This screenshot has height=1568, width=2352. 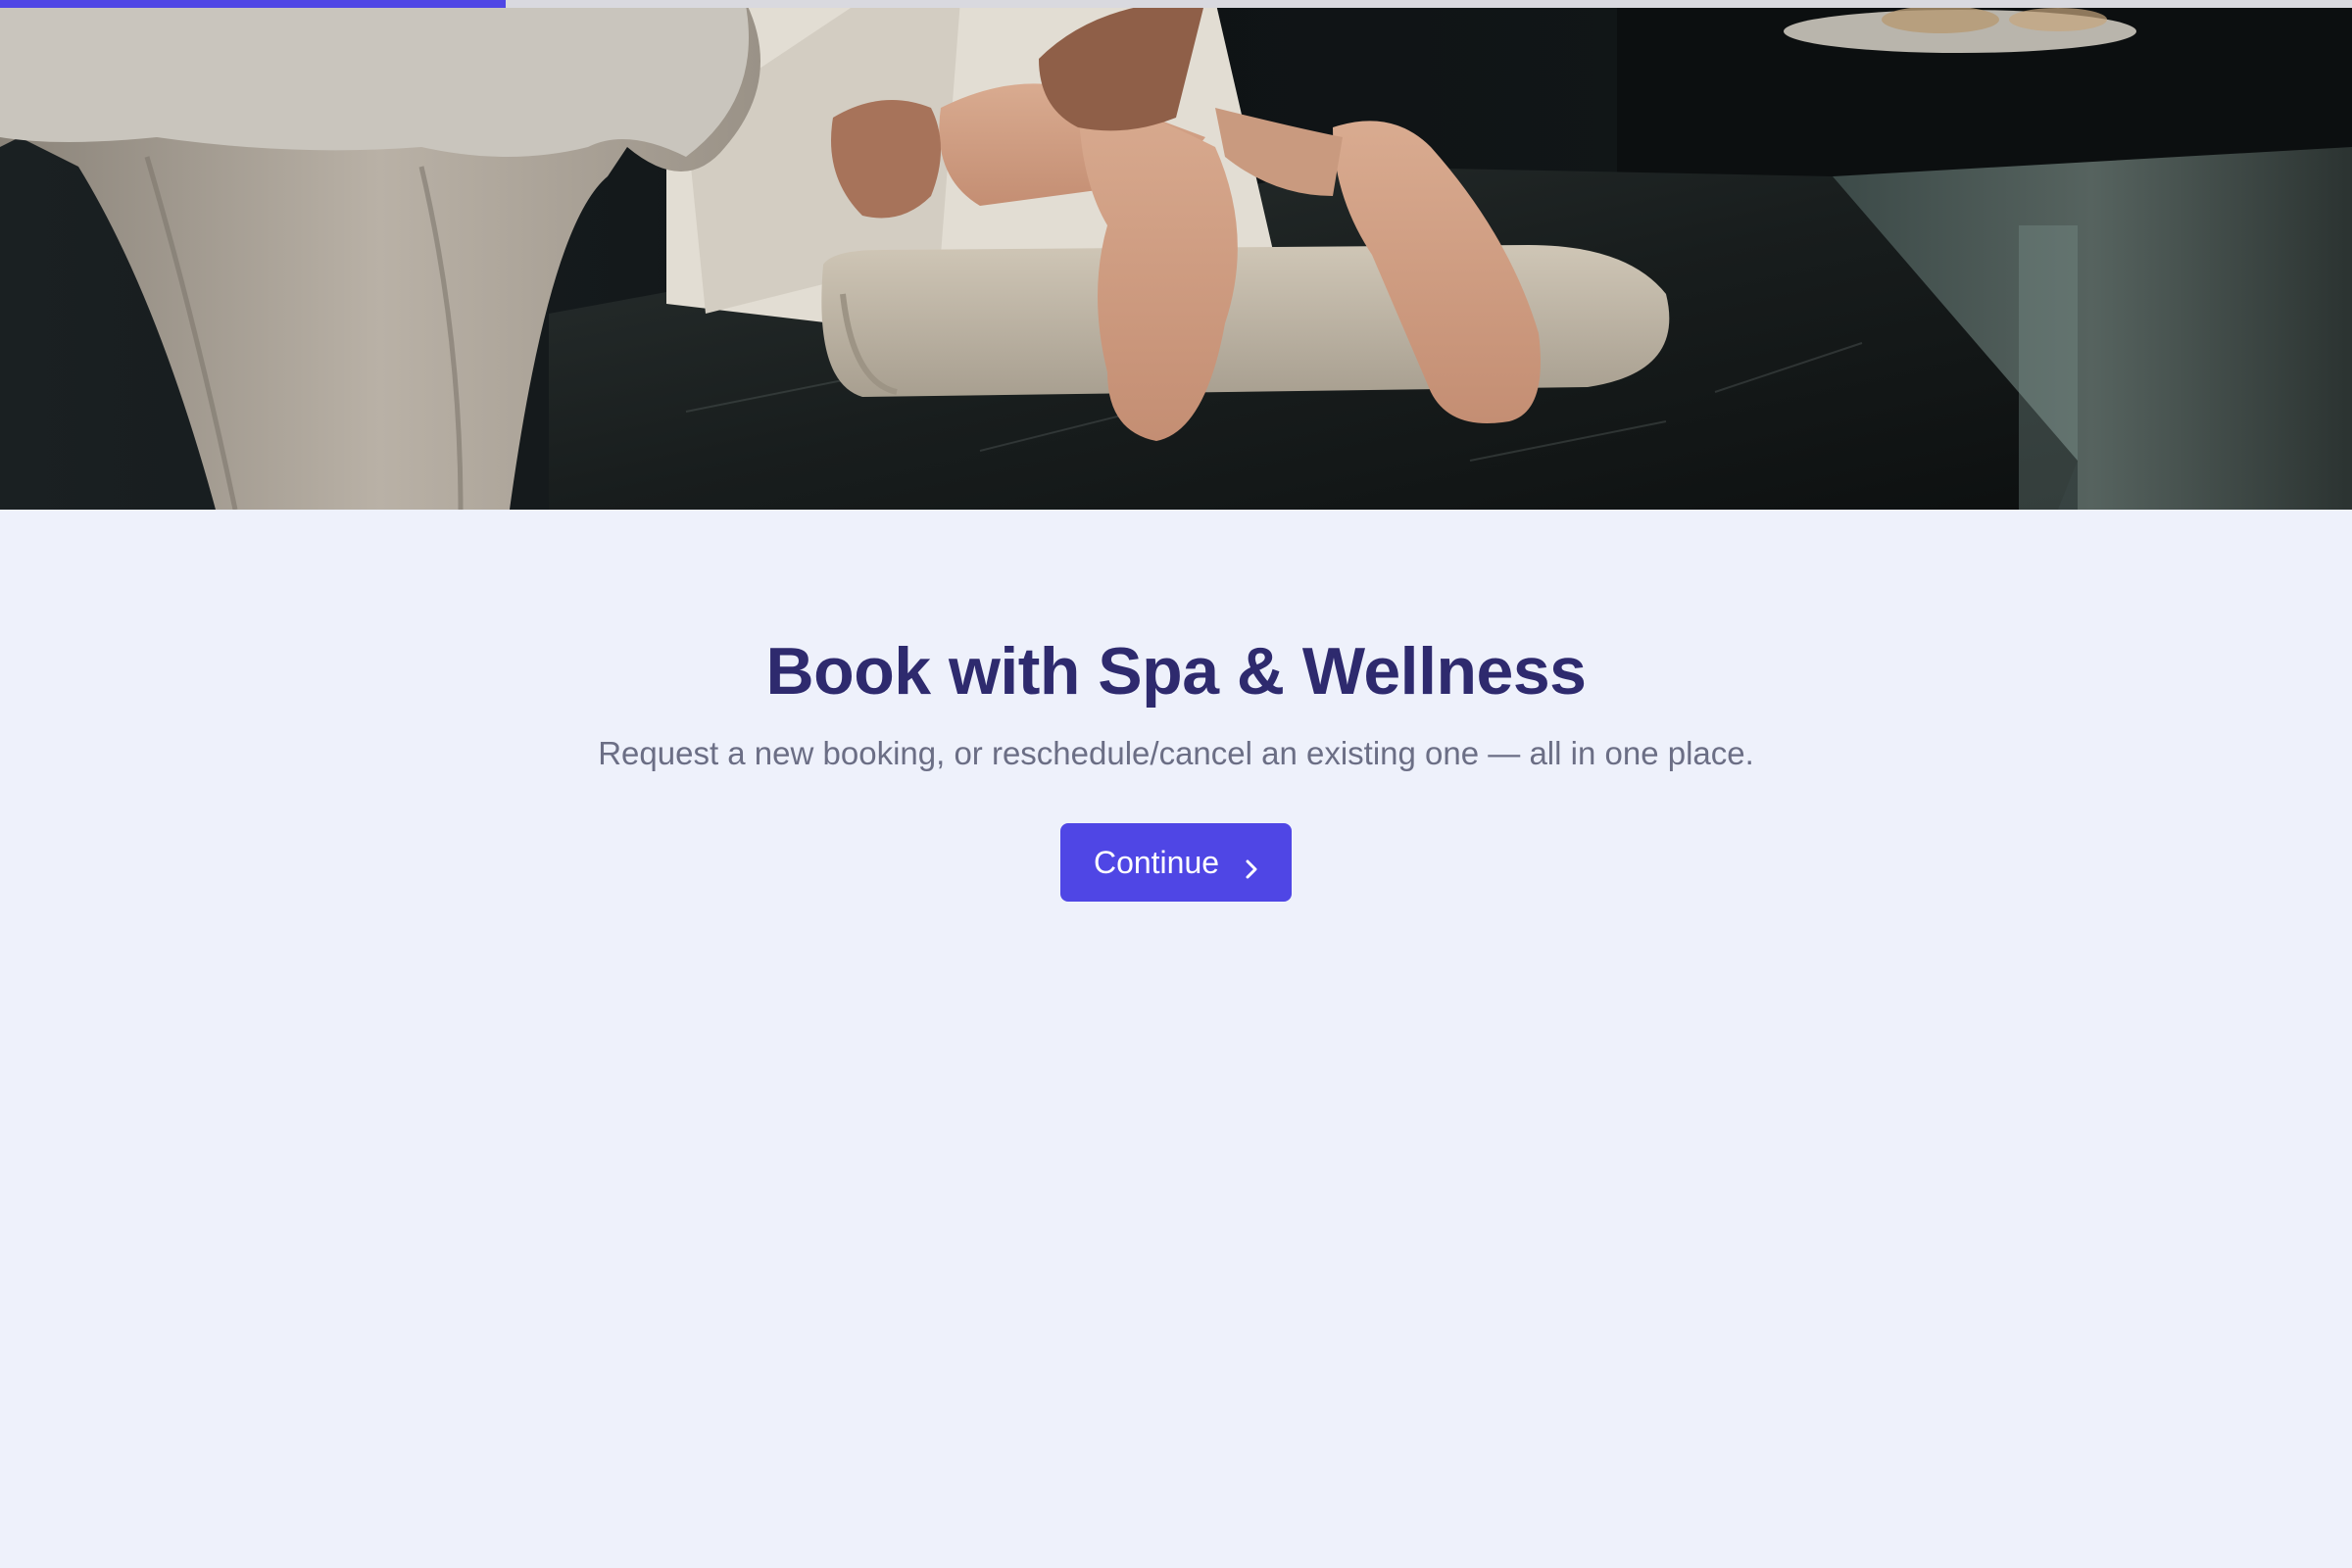 I want to click on progress-bar, so click(x=1176, y=4).